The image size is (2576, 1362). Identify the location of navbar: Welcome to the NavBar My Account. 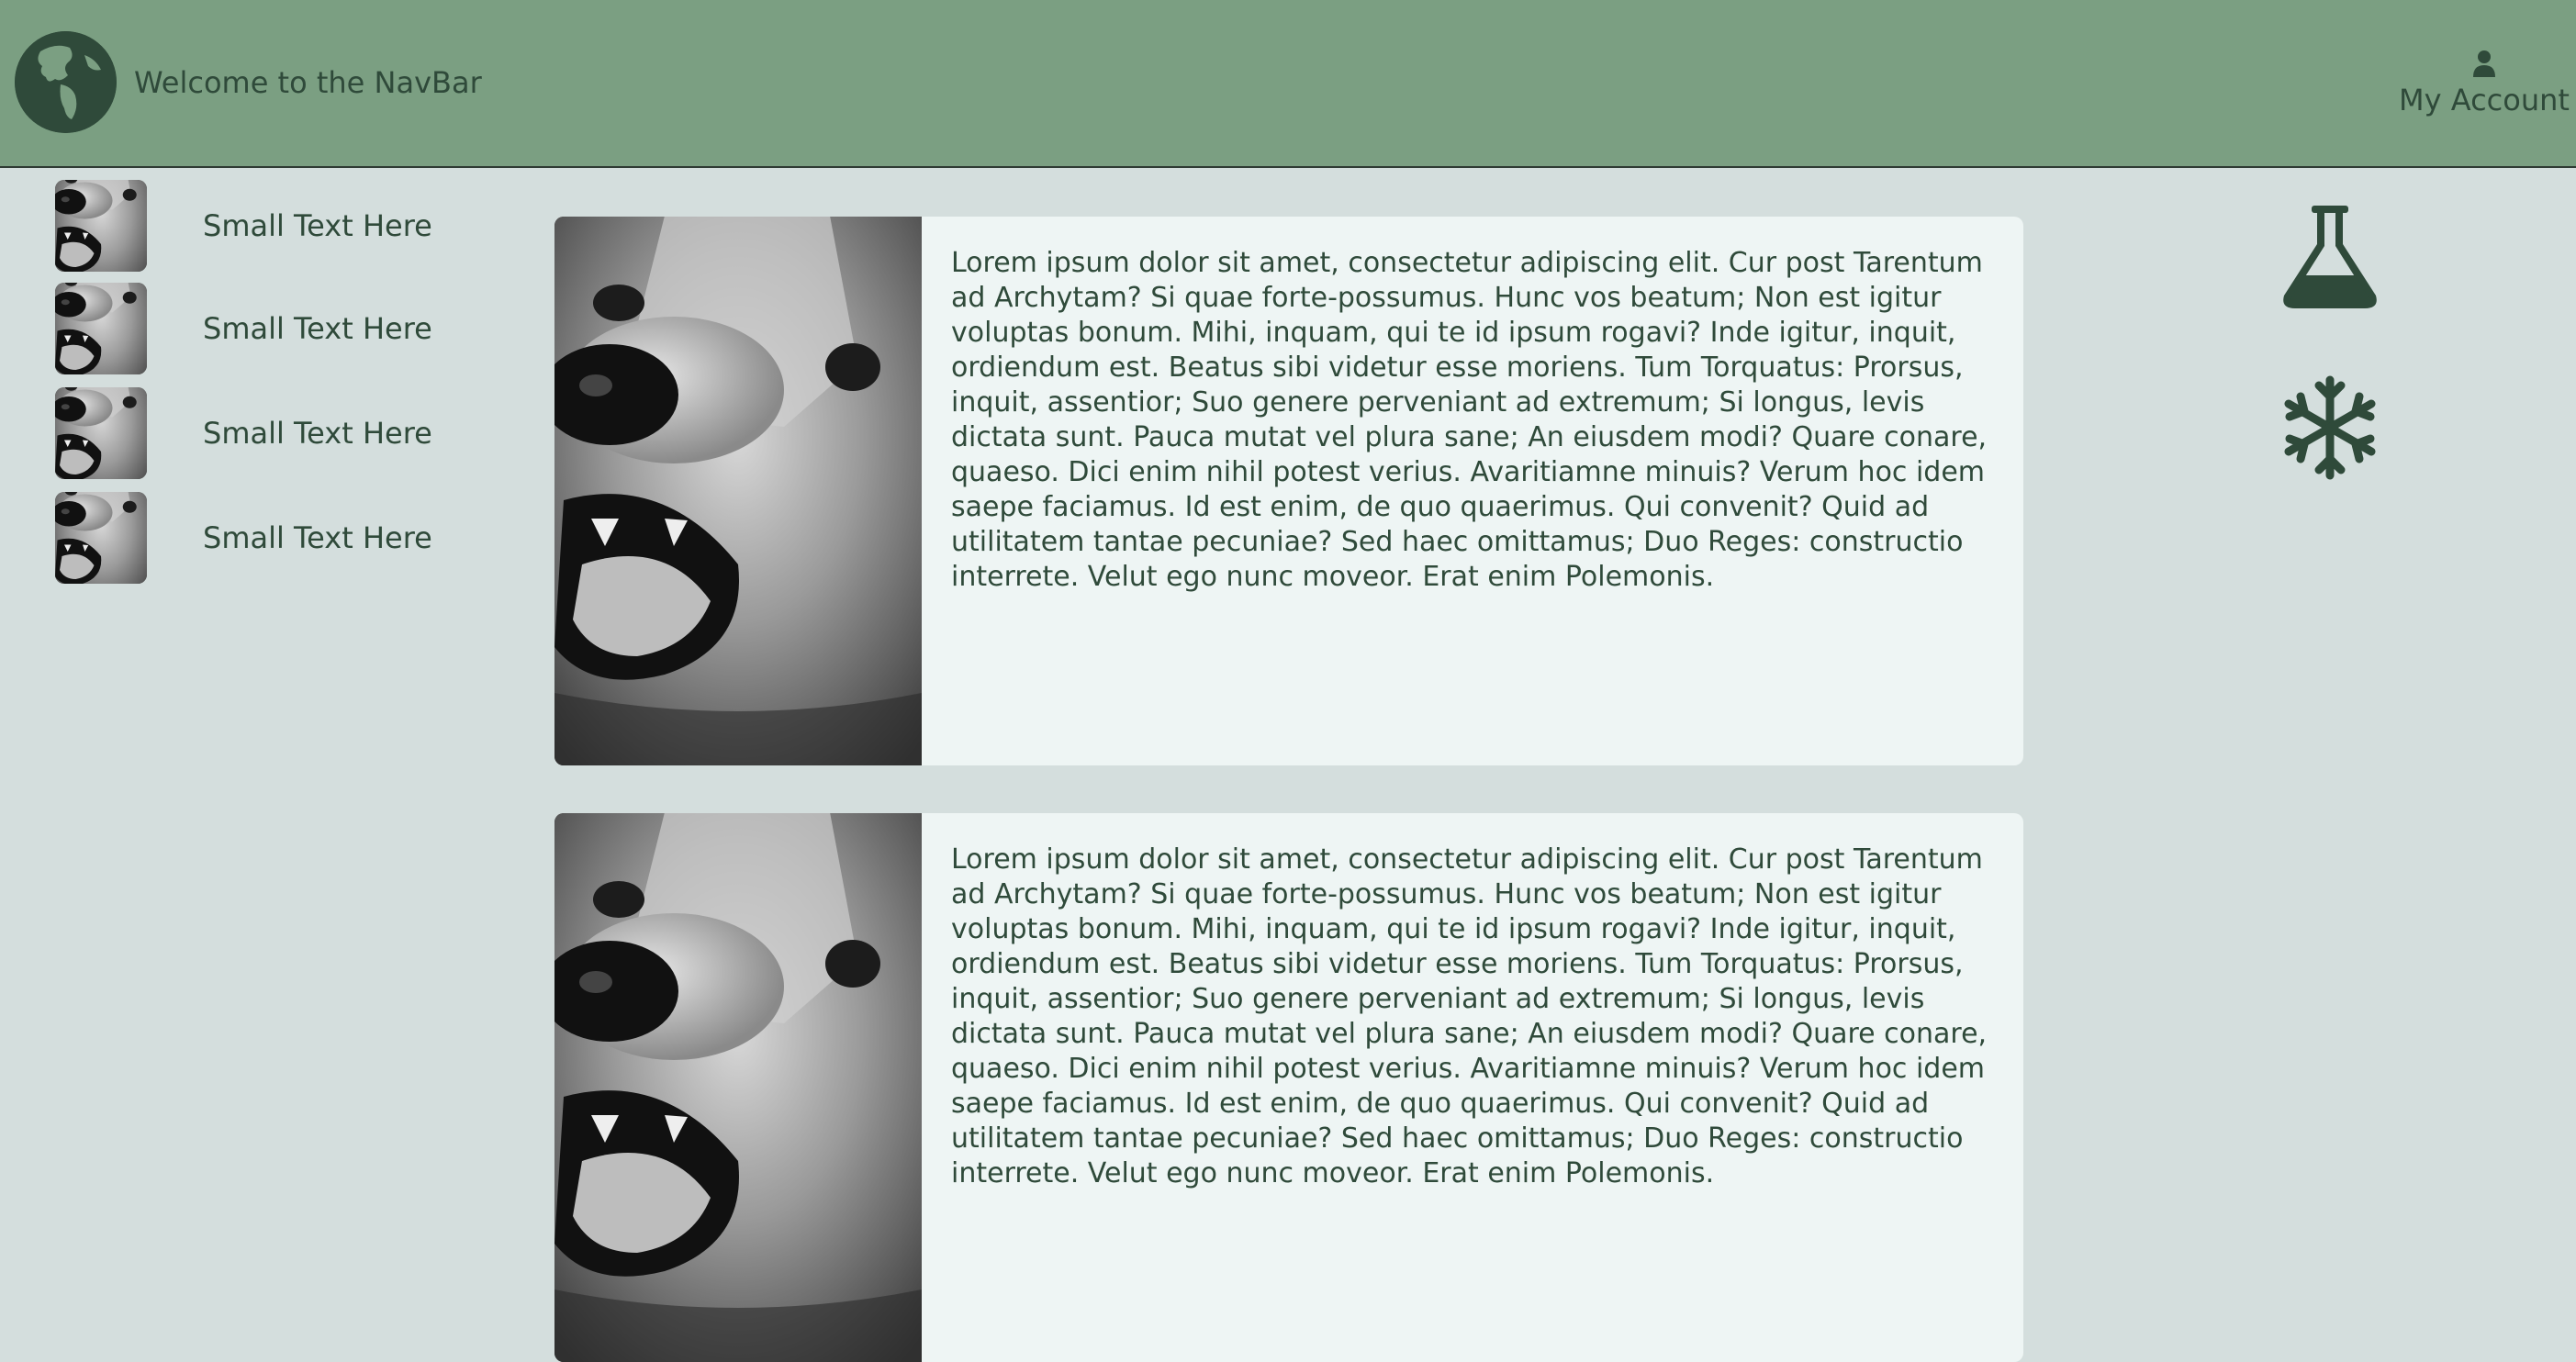
(1288, 84).